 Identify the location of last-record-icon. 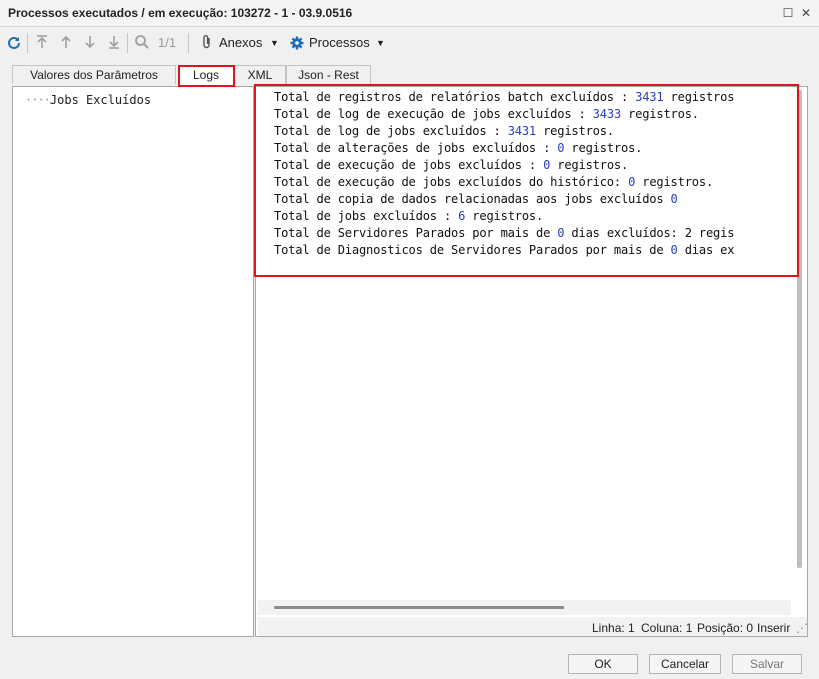
(114, 43).